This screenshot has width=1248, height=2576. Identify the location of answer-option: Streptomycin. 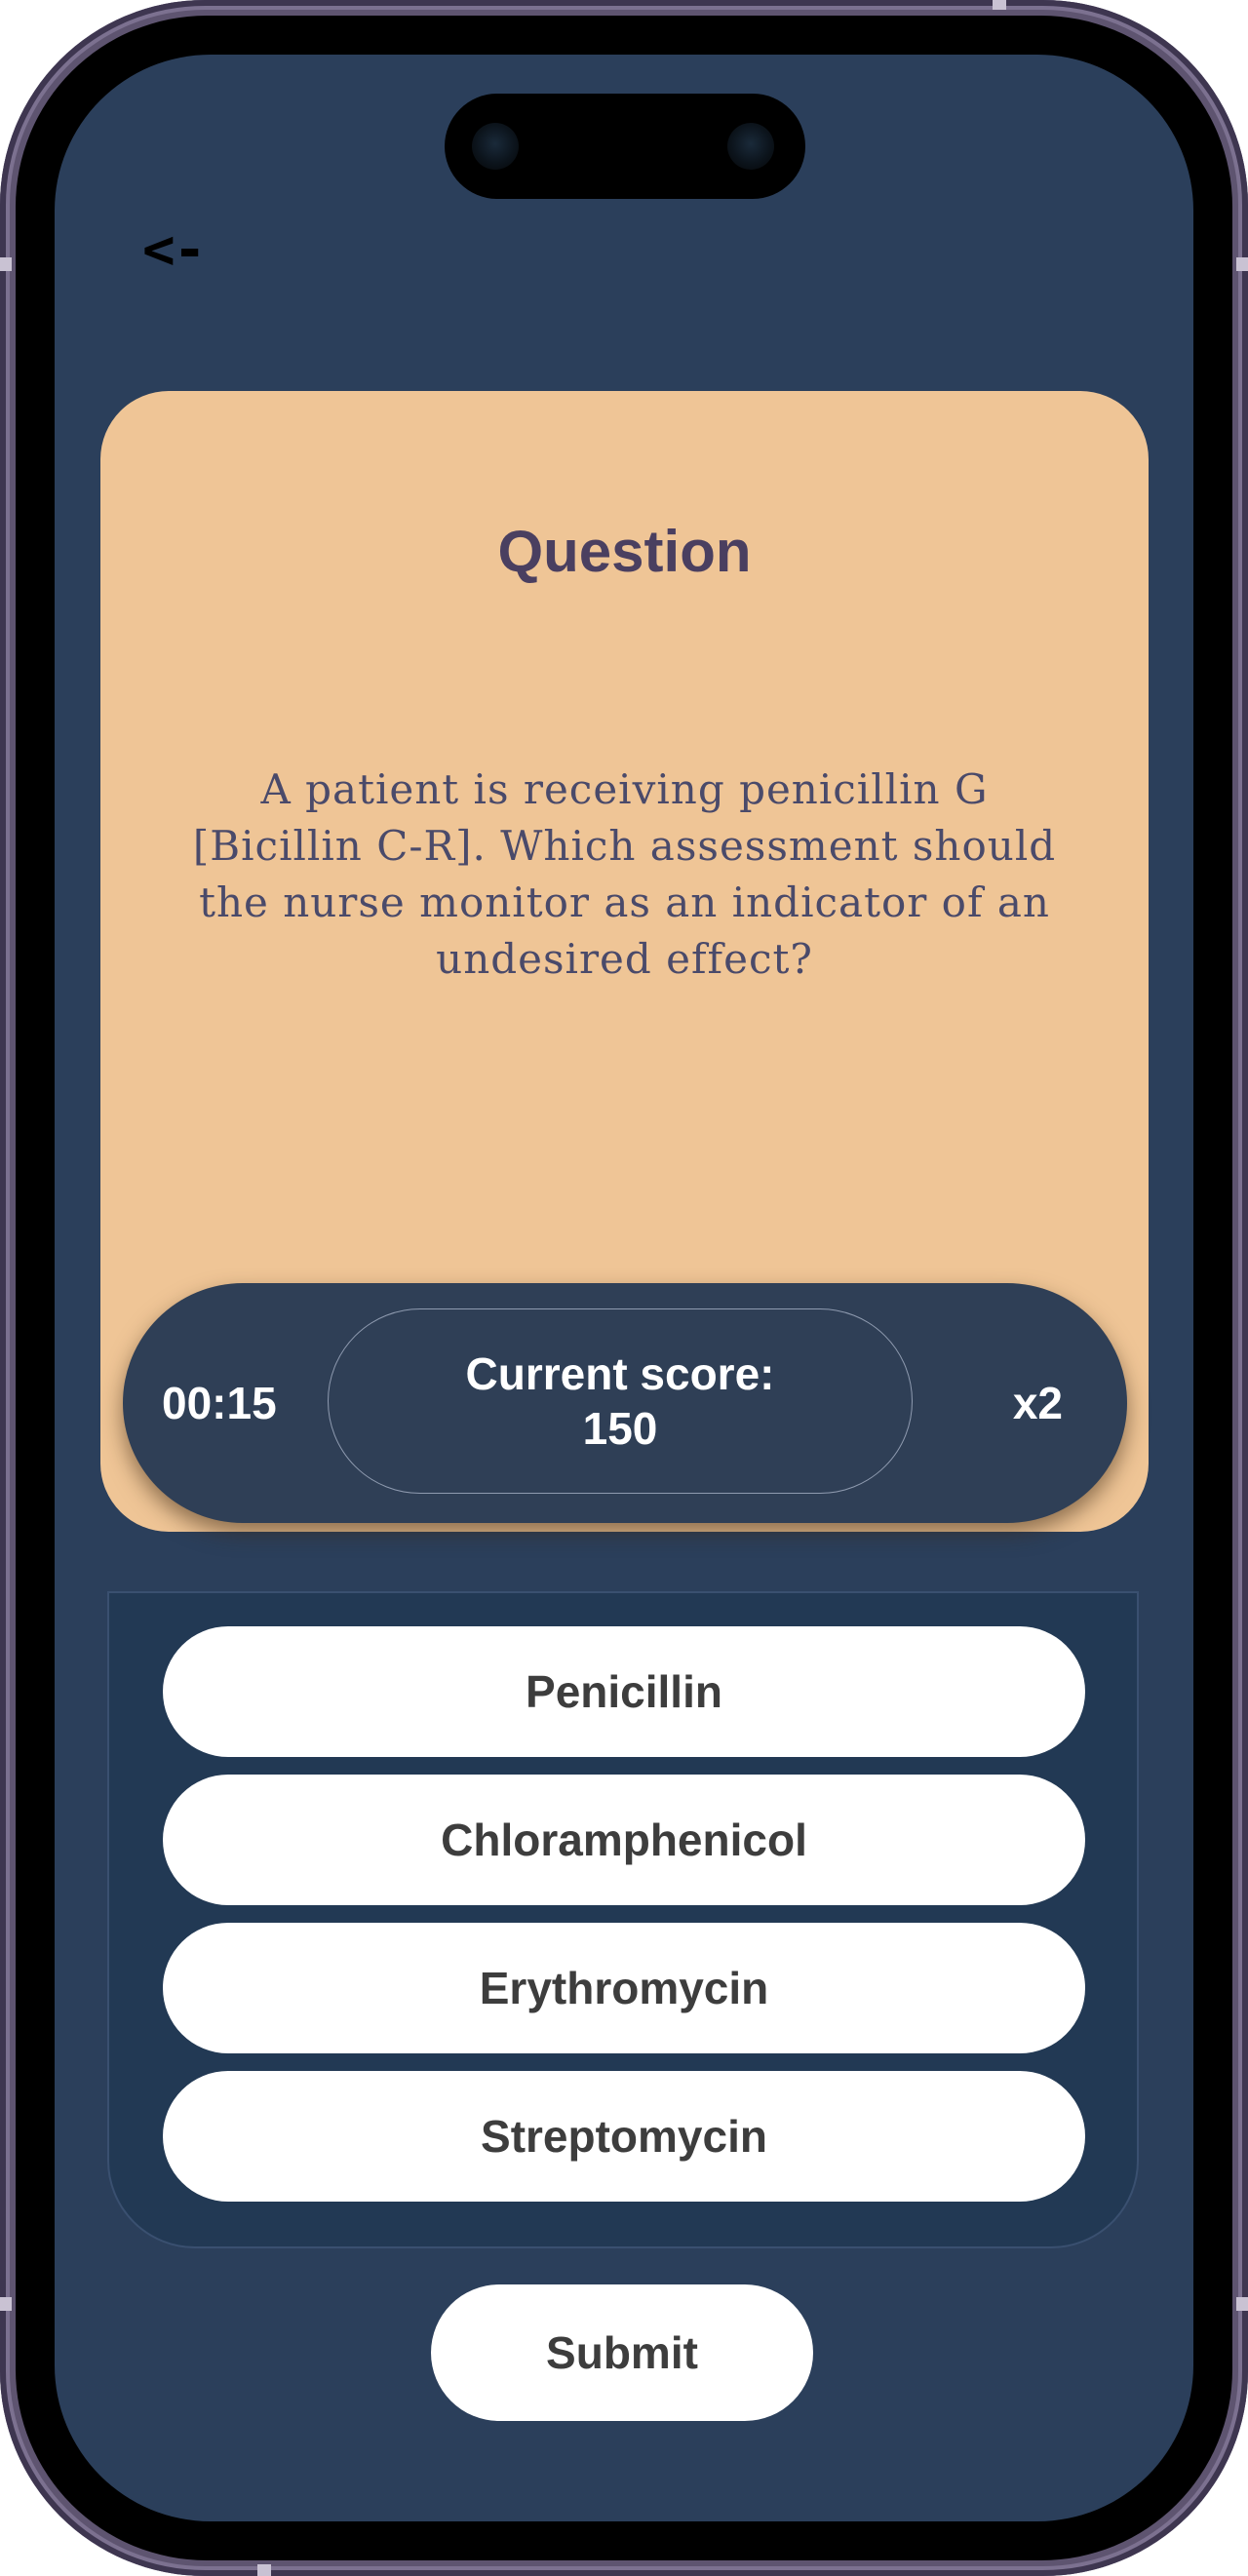
(624, 2136).